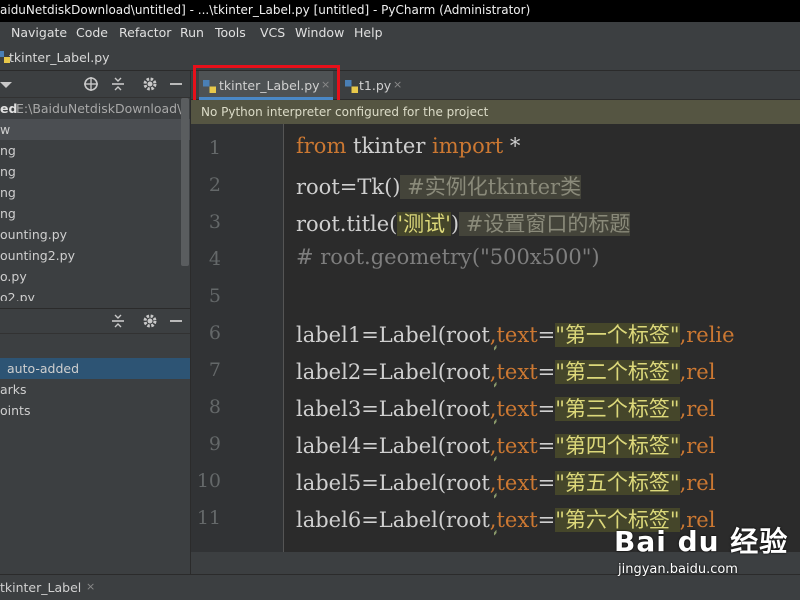  I want to click on scroll-from-source-icon, so click(91, 84).